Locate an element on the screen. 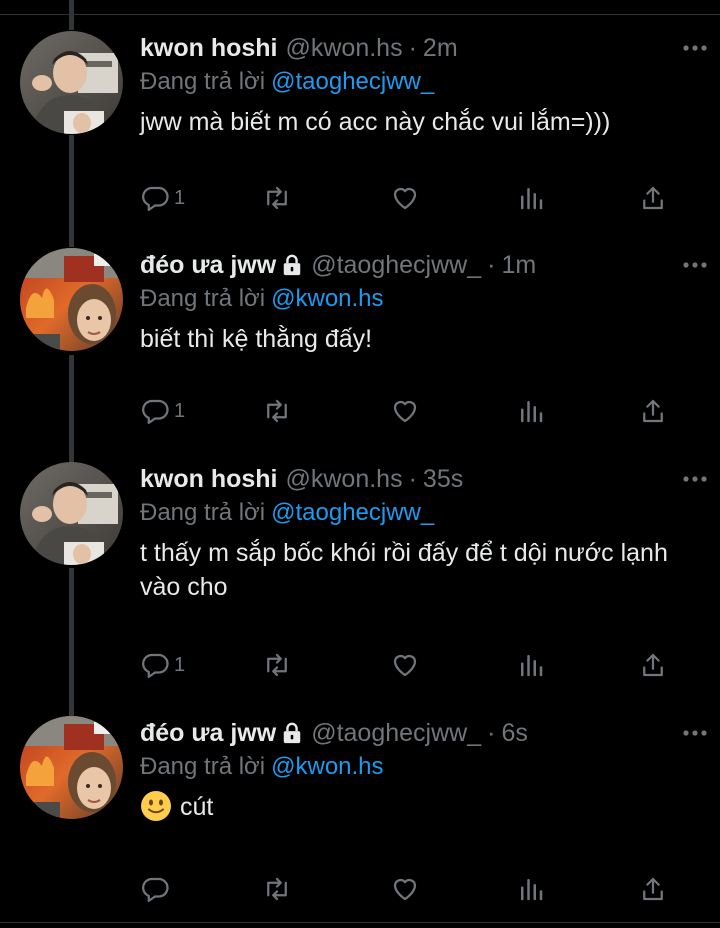 The height and width of the screenshot is (928, 720). timestamp: 35s is located at coordinates (443, 479).